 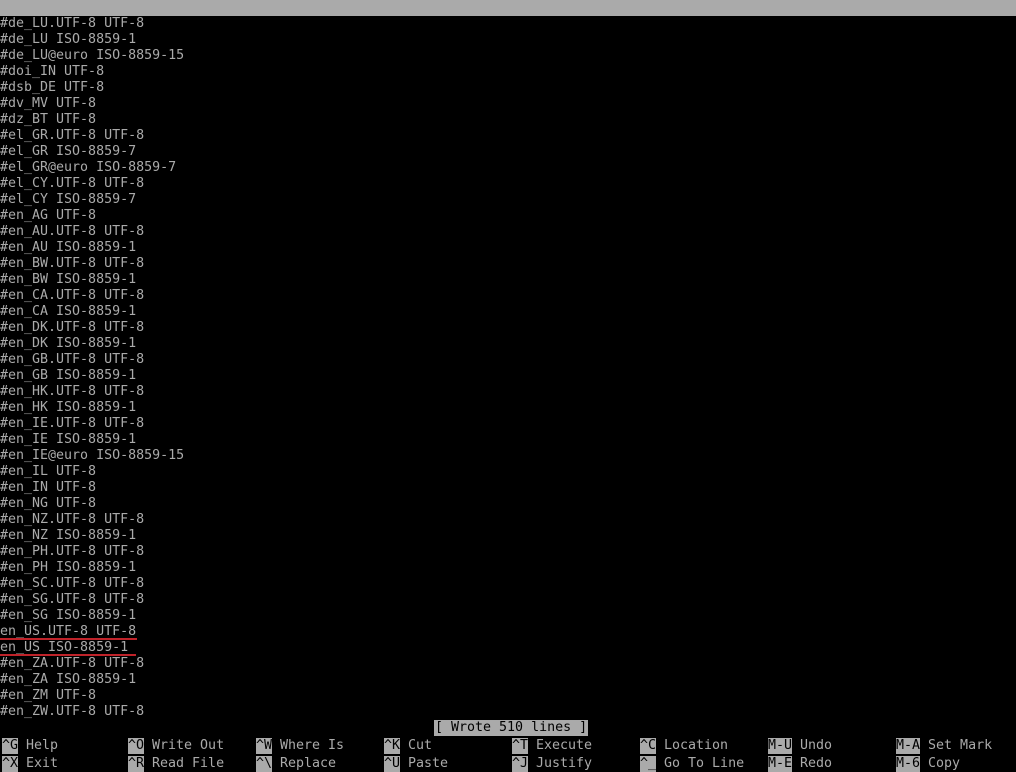 I want to click on buffer-line-text: #en_HK ISO-8859-1, so click(x=68, y=407).